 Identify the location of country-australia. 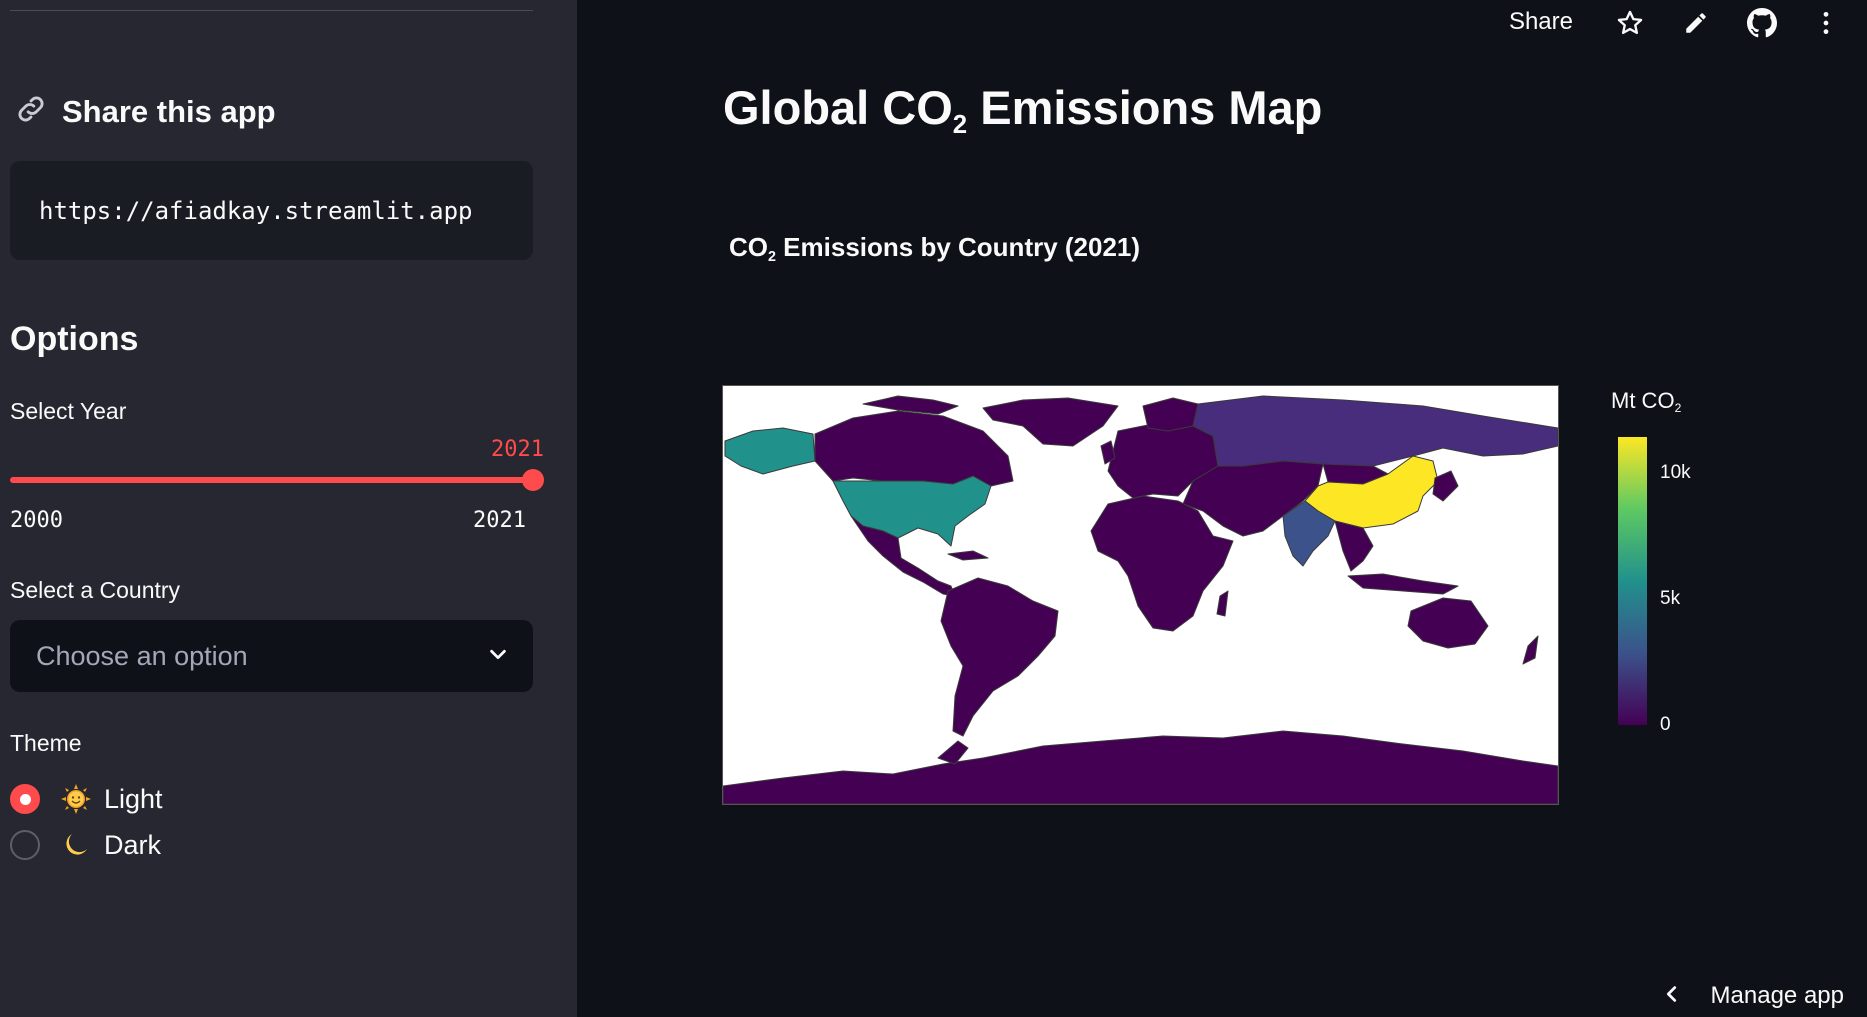
(1448, 623).